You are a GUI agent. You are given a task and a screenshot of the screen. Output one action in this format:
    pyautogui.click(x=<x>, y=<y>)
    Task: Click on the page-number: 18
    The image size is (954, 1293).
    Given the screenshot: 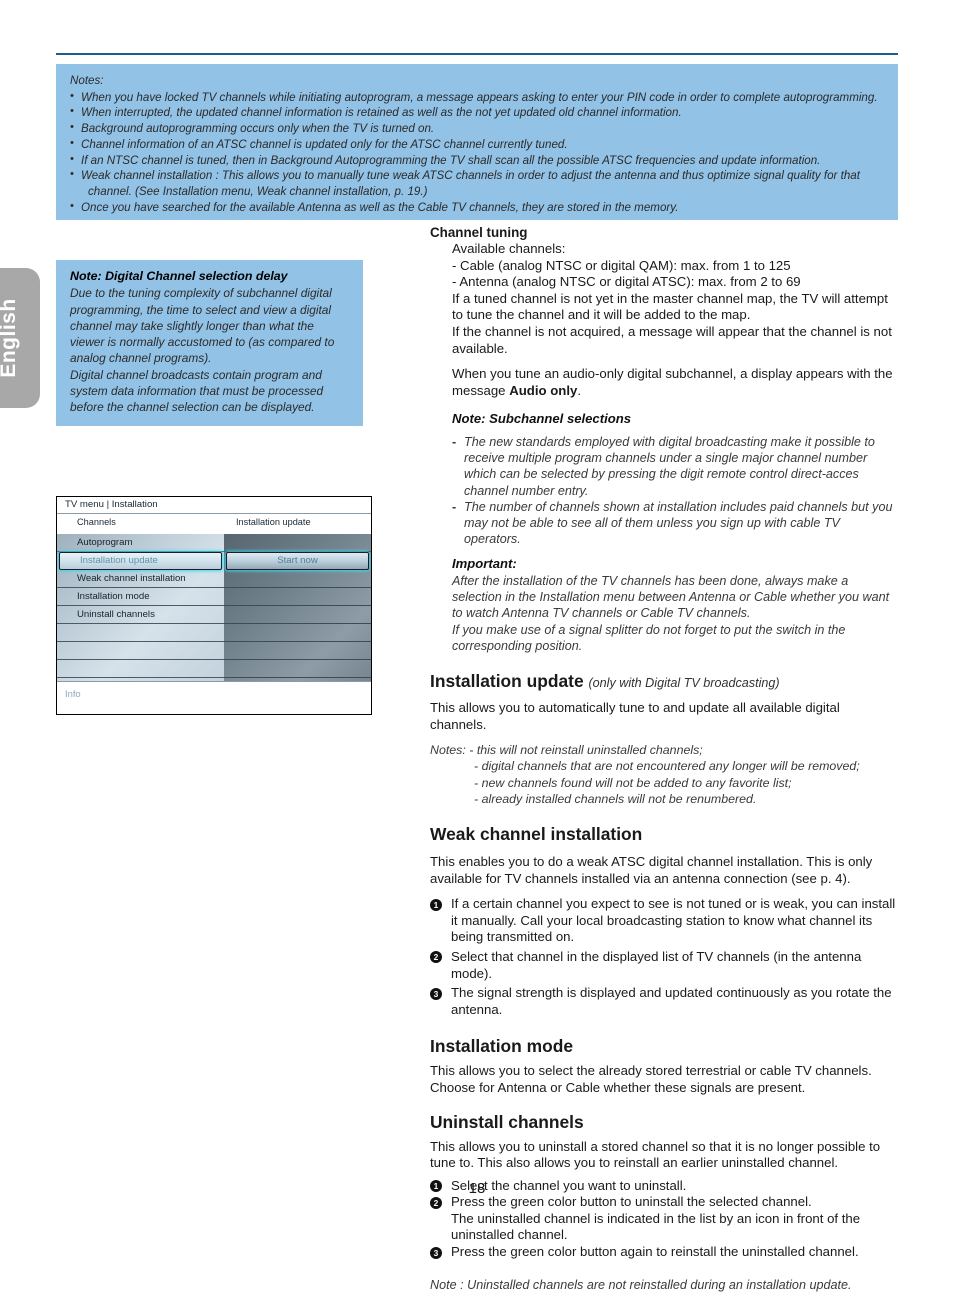 What is the action you would take?
    pyautogui.click(x=477, y=1188)
    